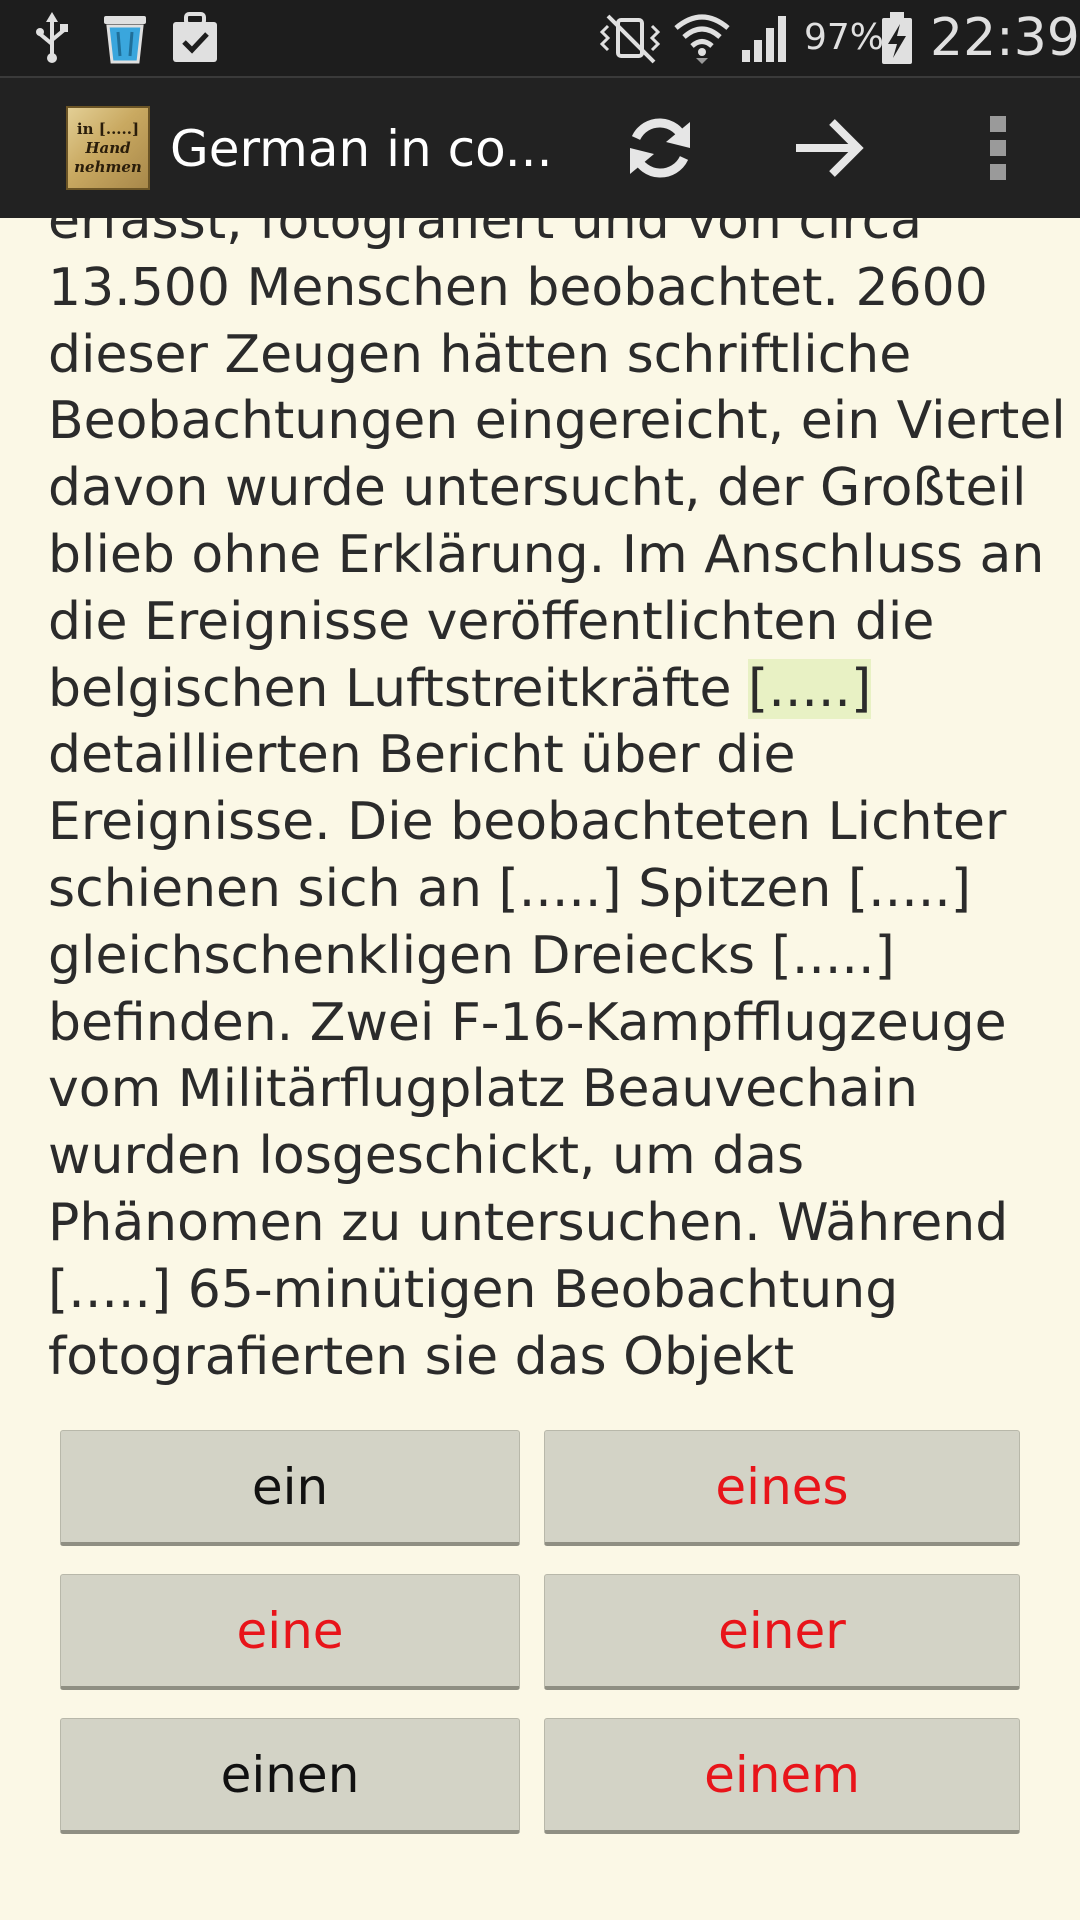  I want to click on battery-percent: 97%, so click(844, 37).